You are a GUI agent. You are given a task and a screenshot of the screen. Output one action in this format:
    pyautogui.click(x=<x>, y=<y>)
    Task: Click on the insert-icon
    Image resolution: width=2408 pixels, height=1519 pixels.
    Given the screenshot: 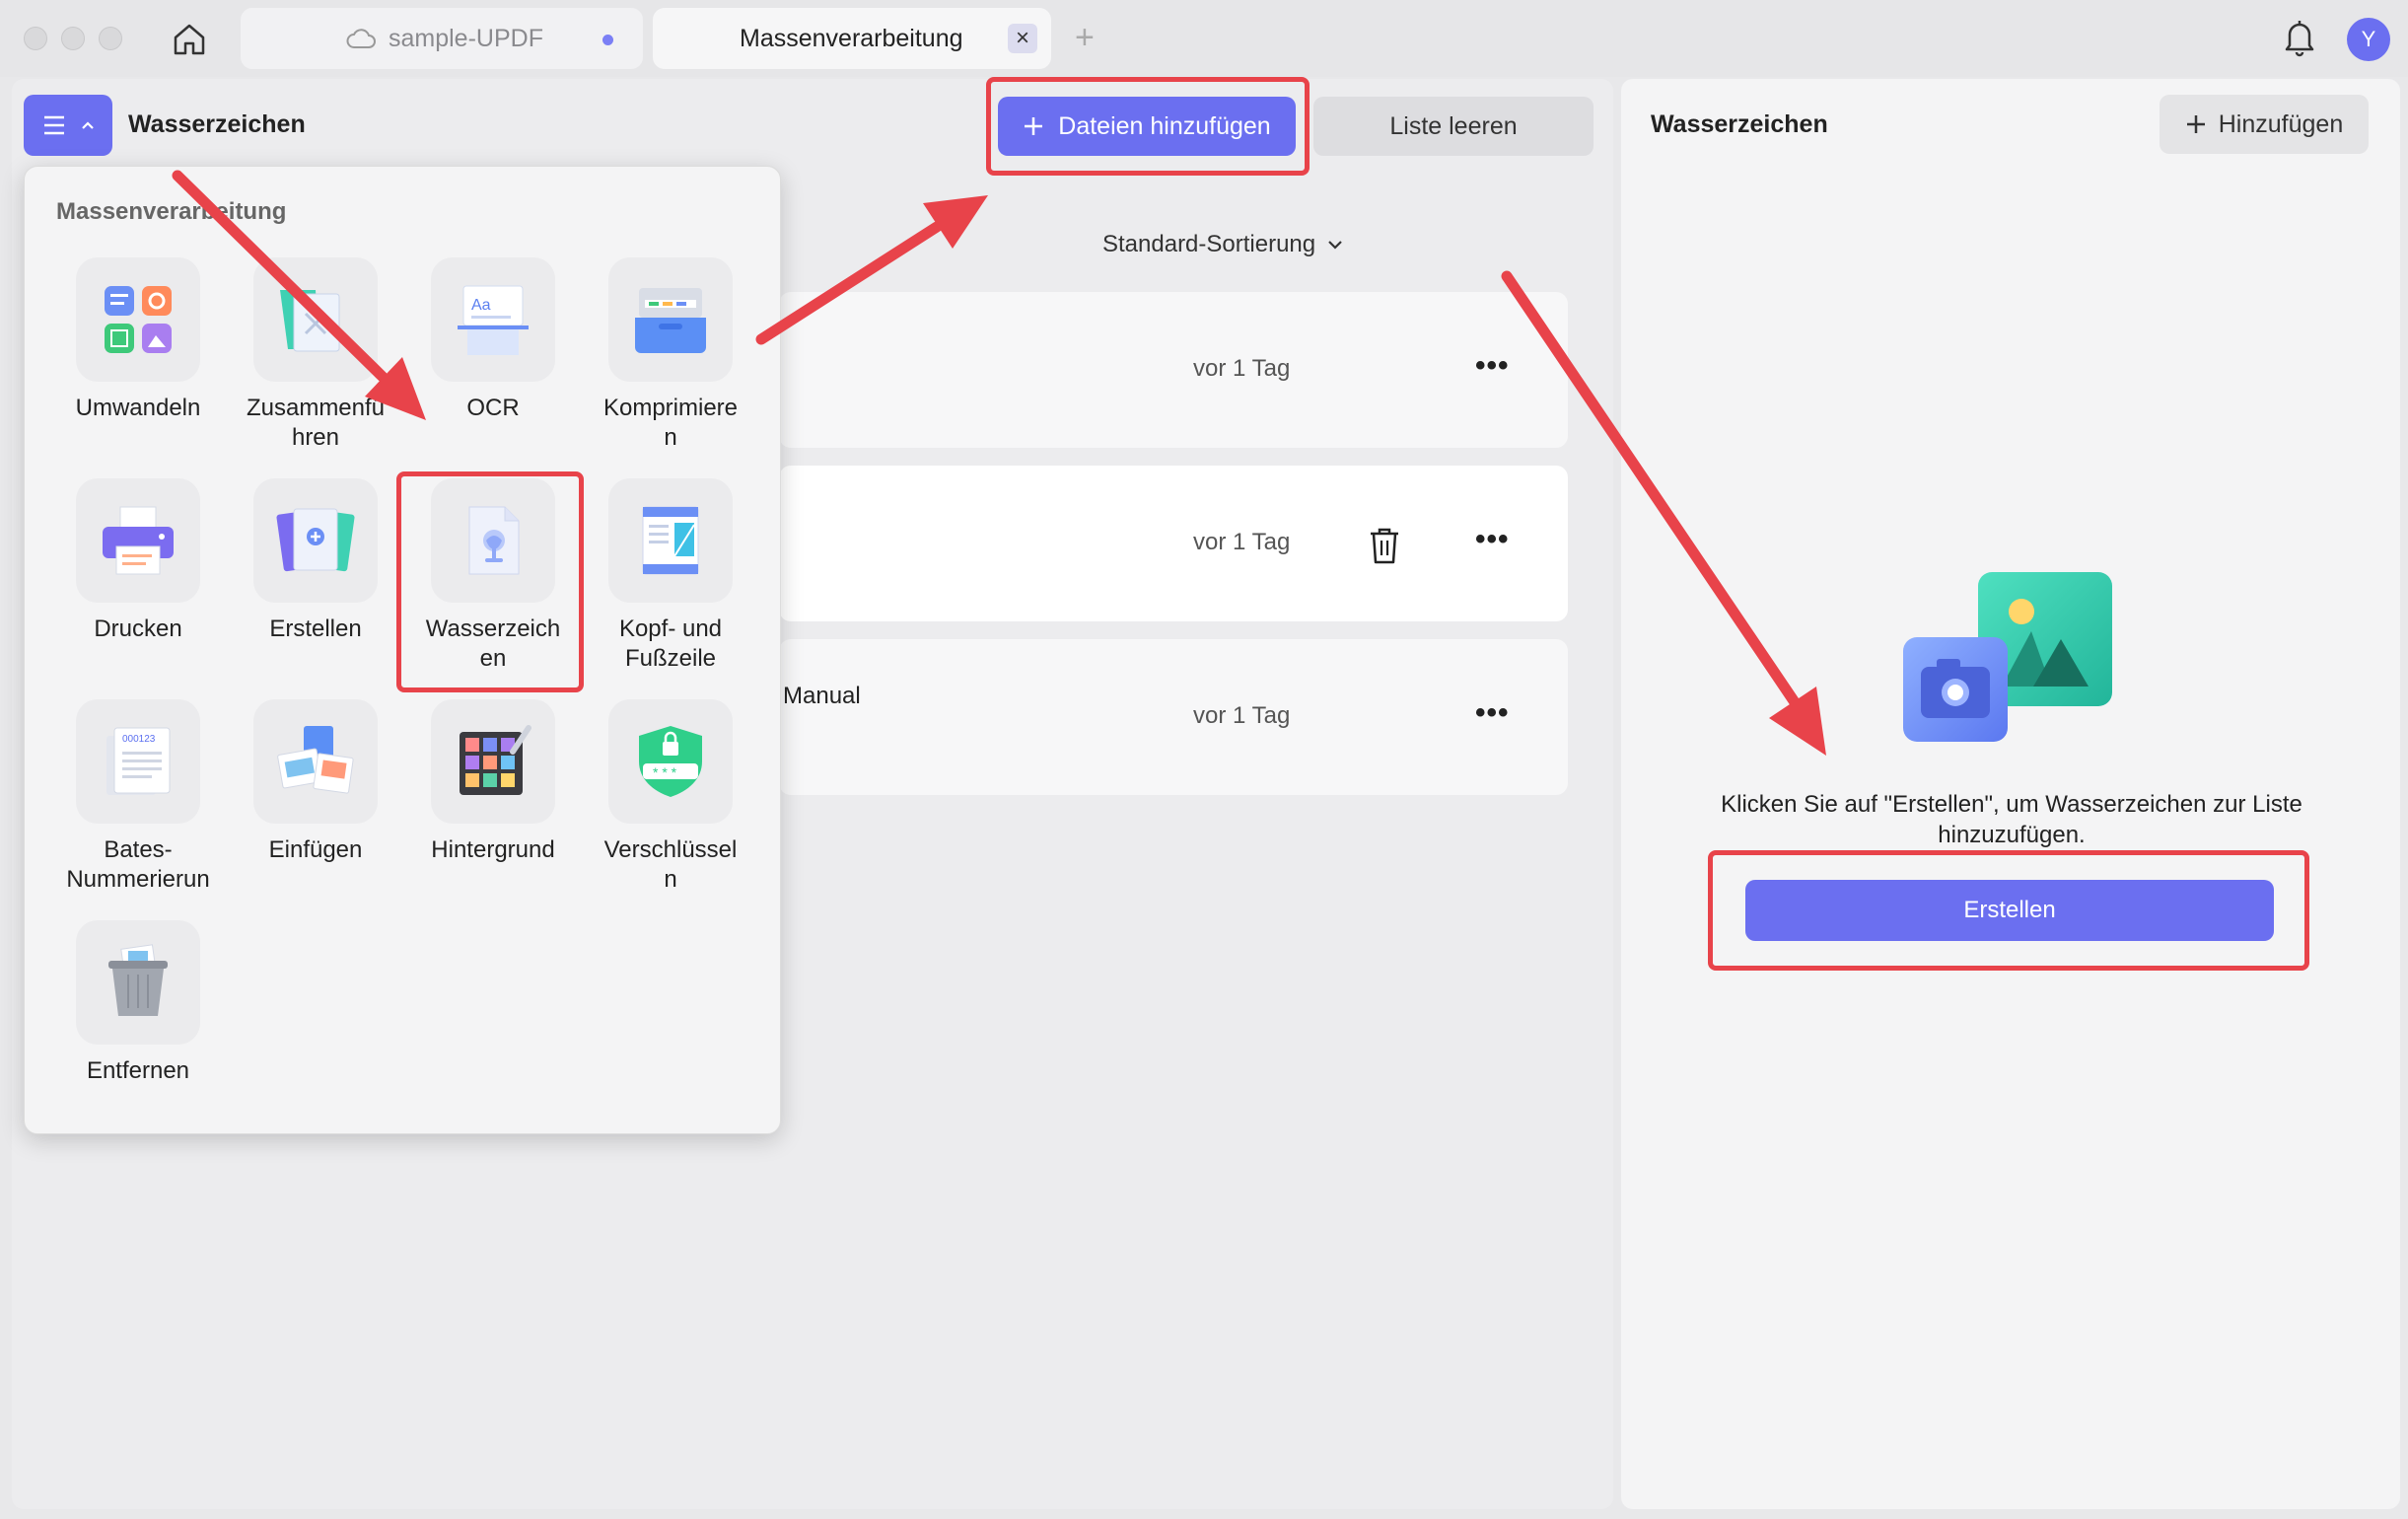 What is the action you would take?
    pyautogui.click(x=315, y=761)
    